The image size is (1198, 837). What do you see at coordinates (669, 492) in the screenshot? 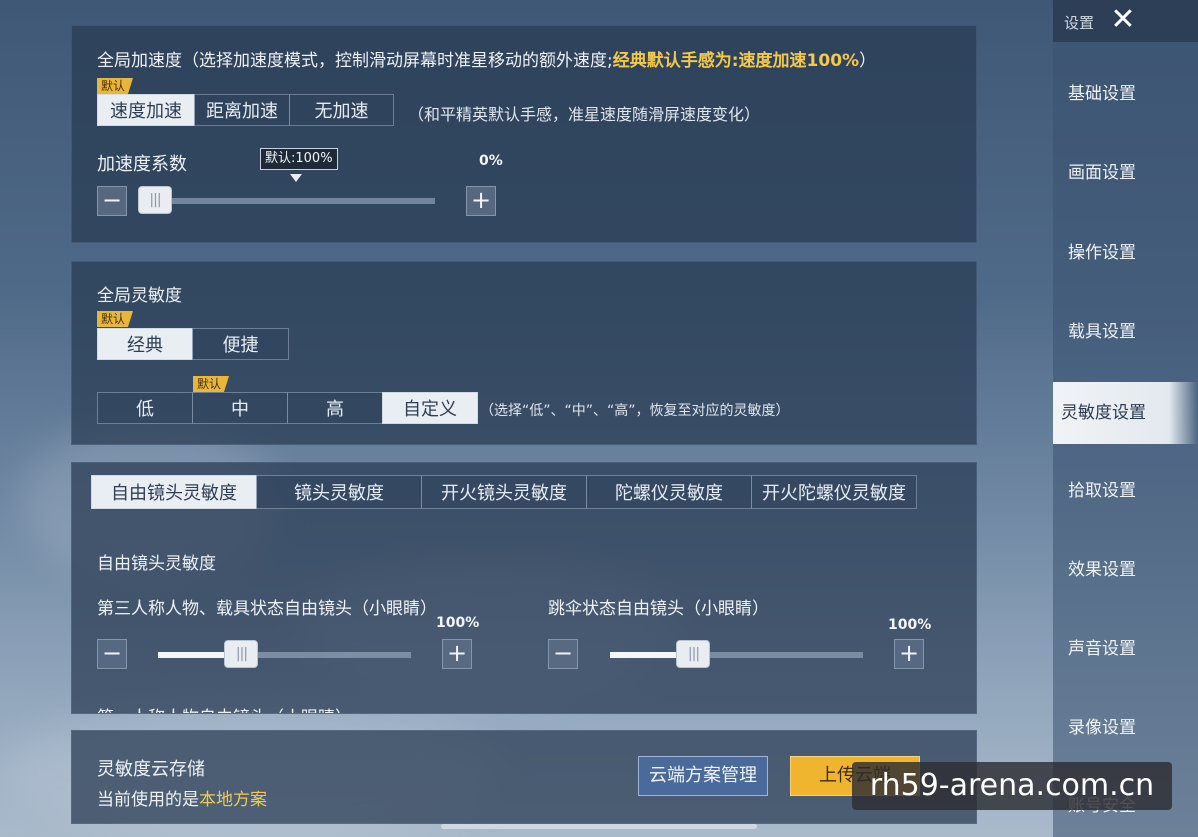
I see `tab-gyroscope: 陀螺仪灵敏度` at bounding box center [669, 492].